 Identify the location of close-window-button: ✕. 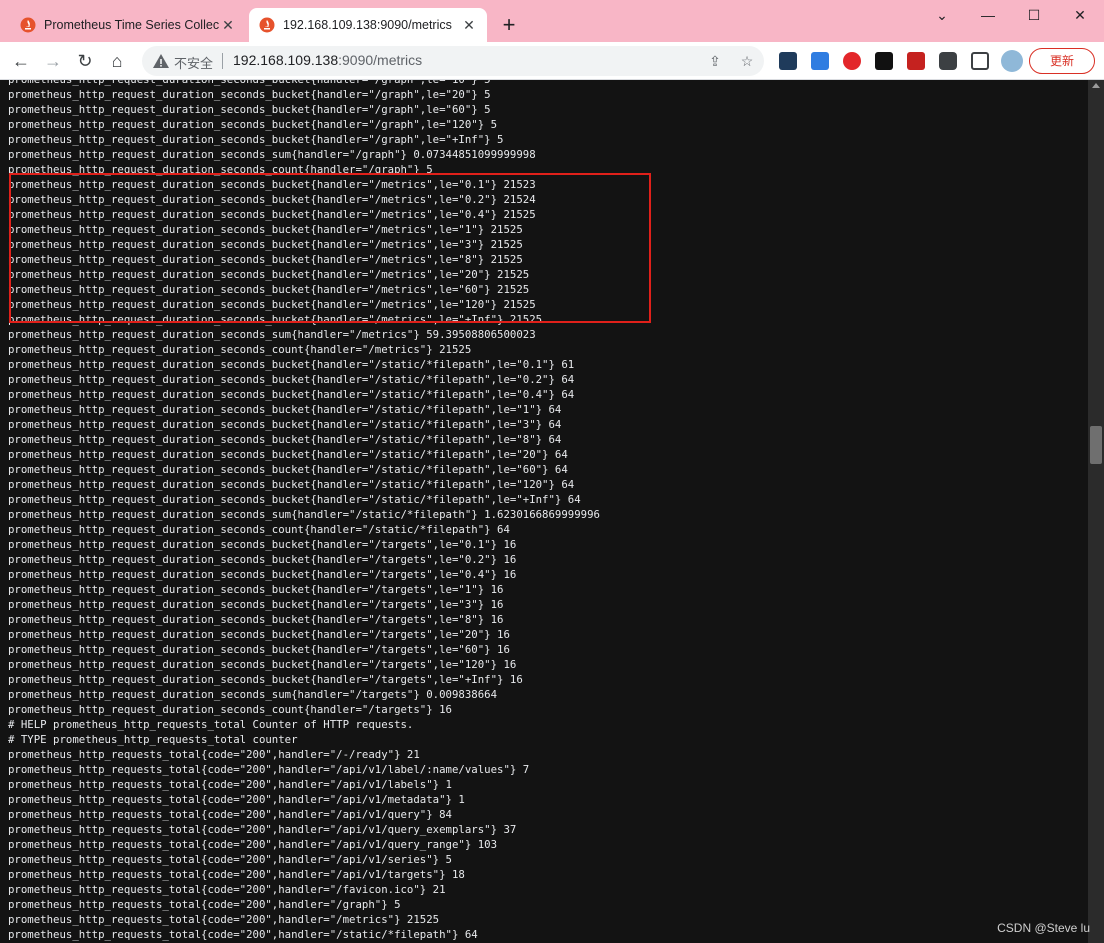
(1080, 15).